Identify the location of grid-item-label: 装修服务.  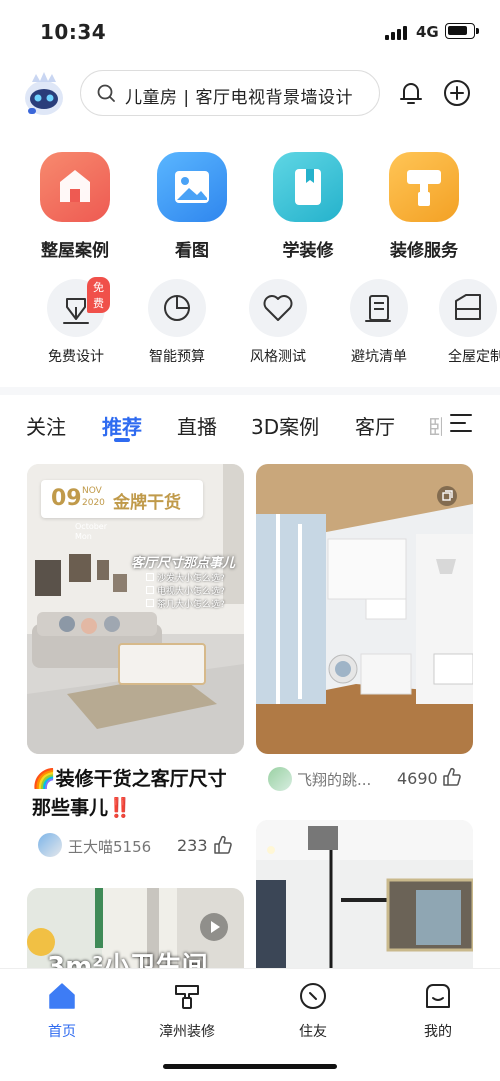
(424, 251).